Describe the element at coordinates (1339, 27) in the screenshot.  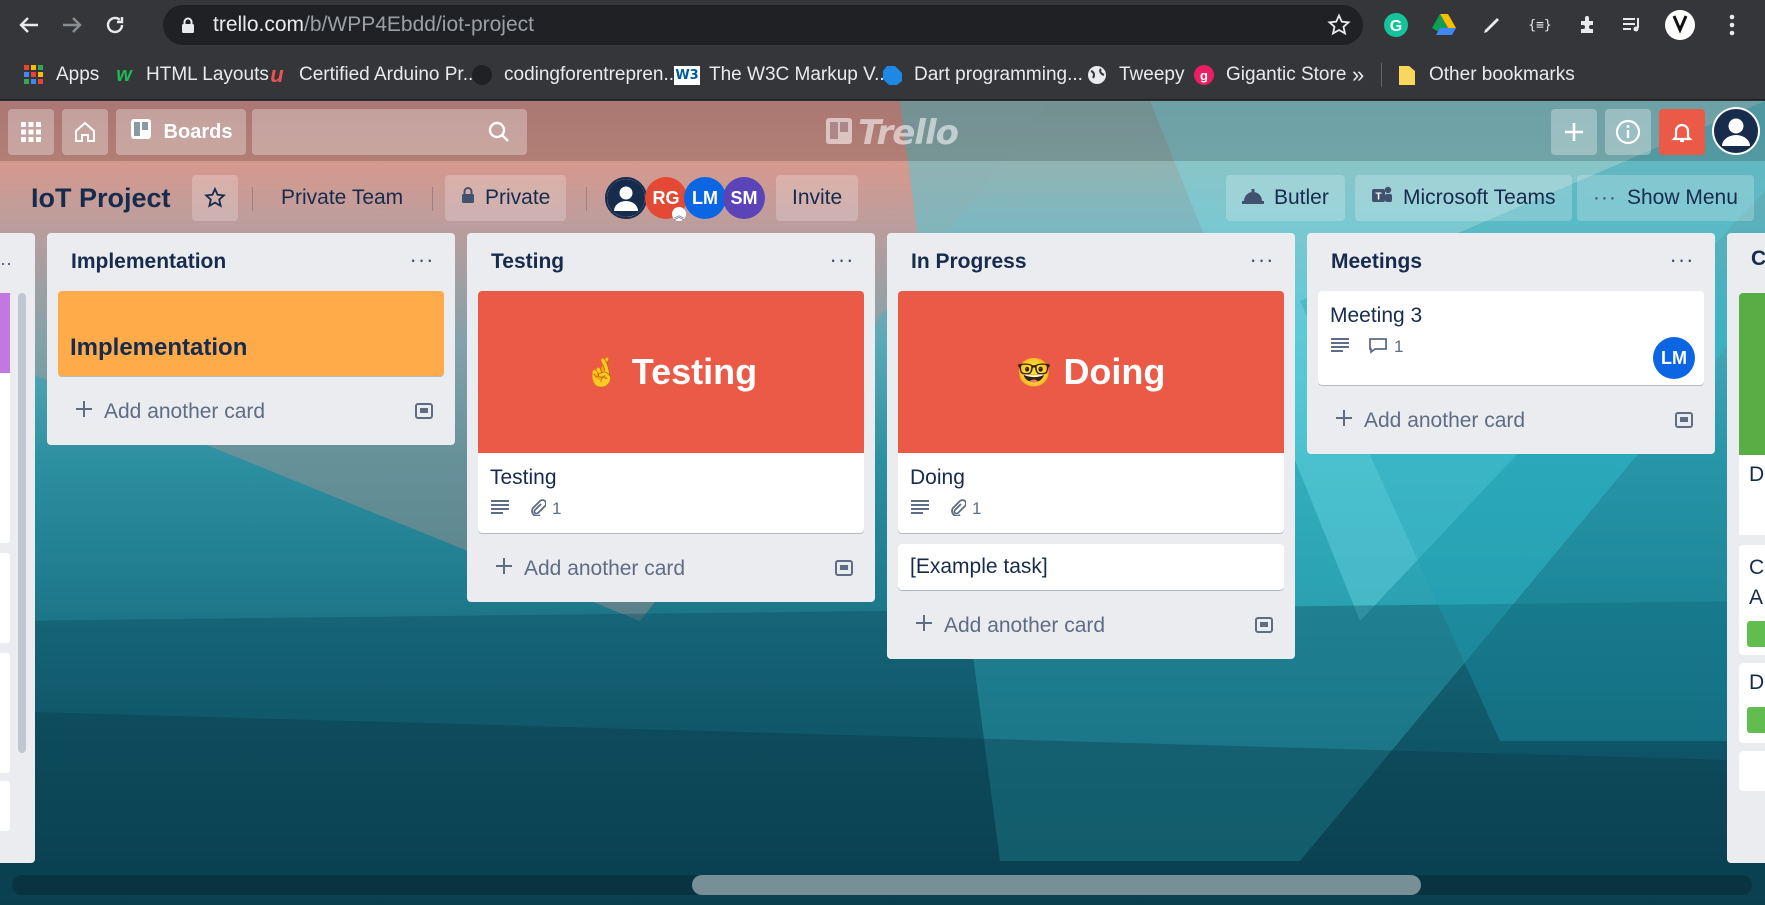
I see `bookmark-star-icon` at that location.